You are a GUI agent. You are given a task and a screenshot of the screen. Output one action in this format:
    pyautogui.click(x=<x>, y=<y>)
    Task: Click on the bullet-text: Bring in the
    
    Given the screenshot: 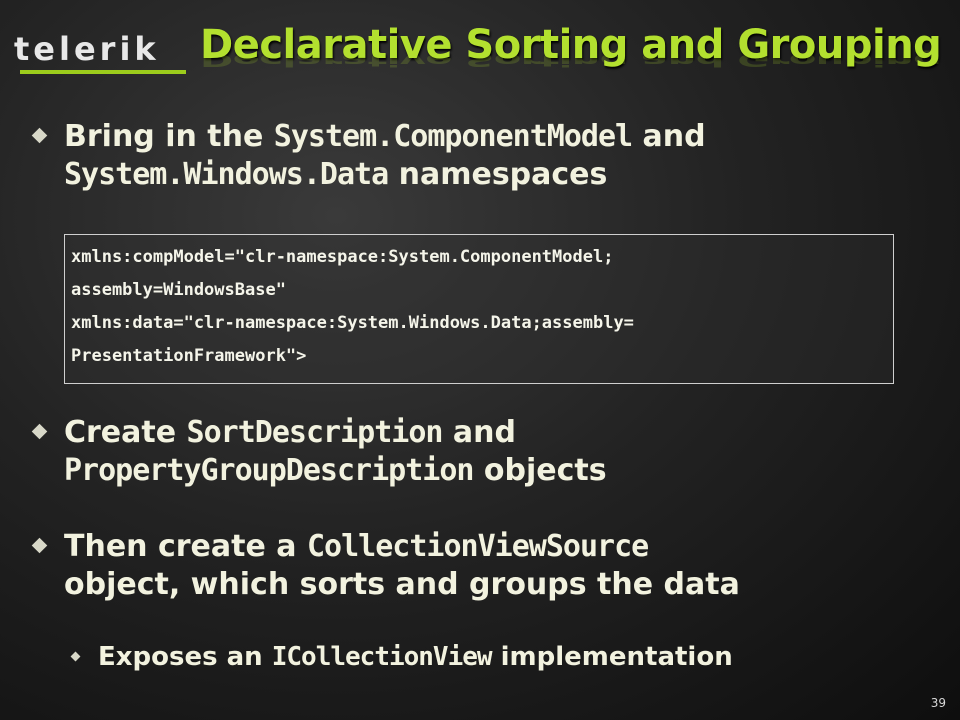 What is the action you would take?
    pyautogui.click(x=169, y=136)
    